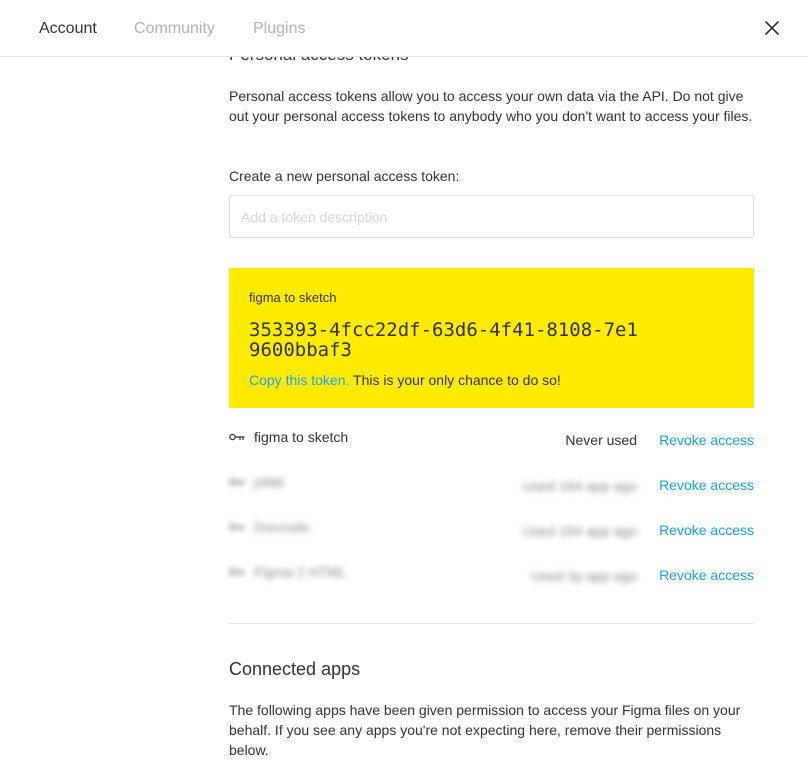 The width and height of the screenshot is (808, 760). What do you see at coordinates (269, 482) in the screenshot?
I see `token-name: jsfdd` at bounding box center [269, 482].